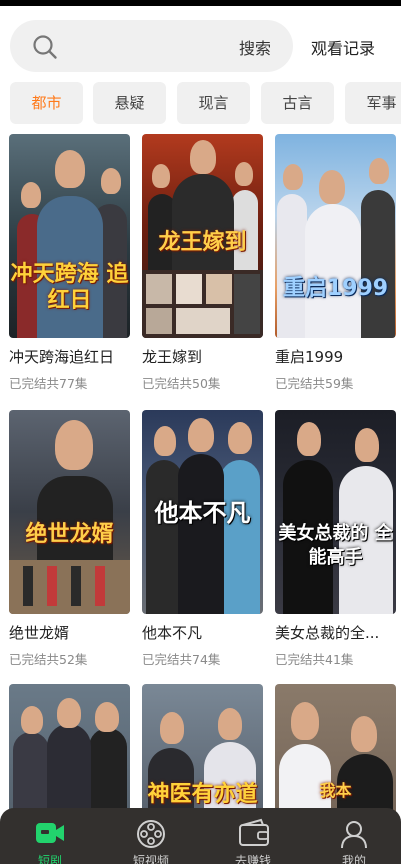 The height and width of the screenshot is (864, 401). I want to click on tab-duanju: 短剧, so click(50, 836).